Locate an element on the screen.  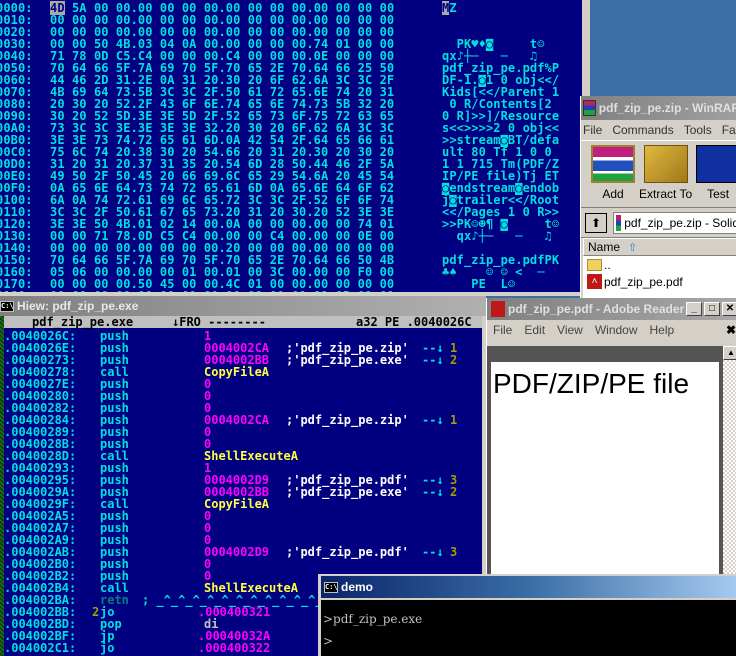
disasm-comment: ;'pdf_zip_pe.pdf' is located at coordinates (347, 552).